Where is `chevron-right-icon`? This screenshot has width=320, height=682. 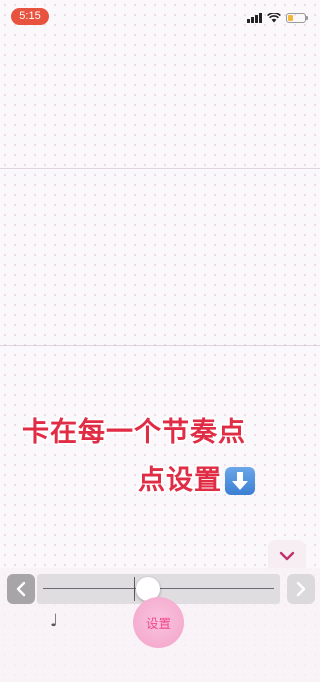
chevron-right-icon is located at coordinates (301, 589).